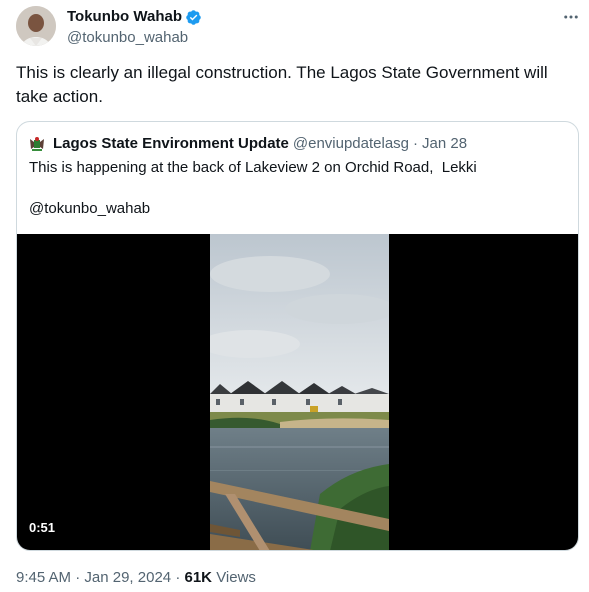  Describe the element at coordinates (127, 38) in the screenshot. I see `author-handle: @tokunbo_wahab` at that location.